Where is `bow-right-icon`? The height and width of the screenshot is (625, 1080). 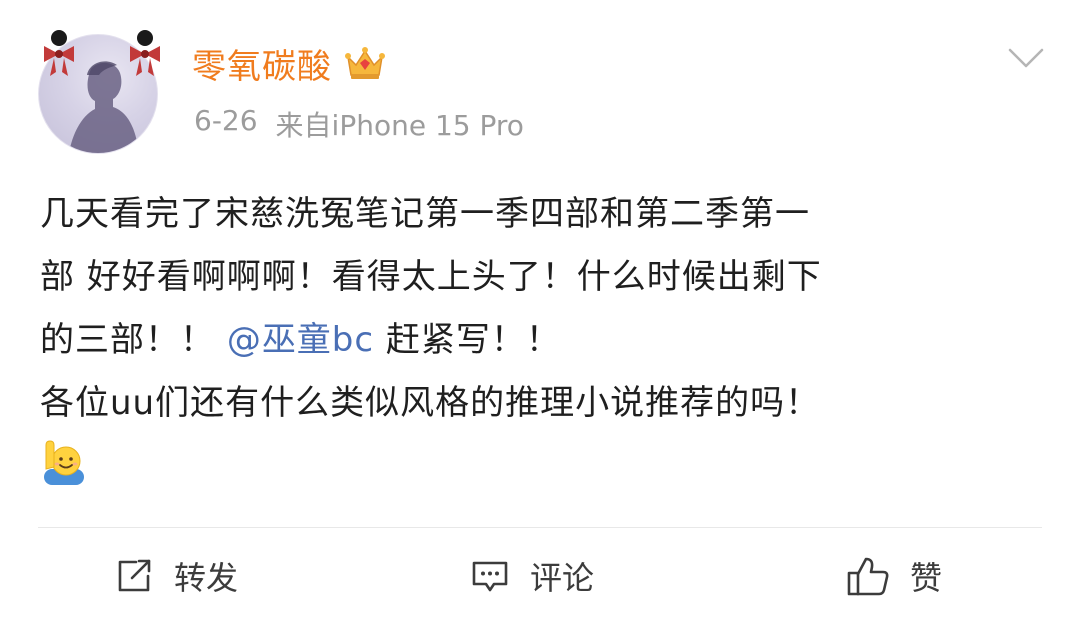
bow-right-icon is located at coordinates (145, 53).